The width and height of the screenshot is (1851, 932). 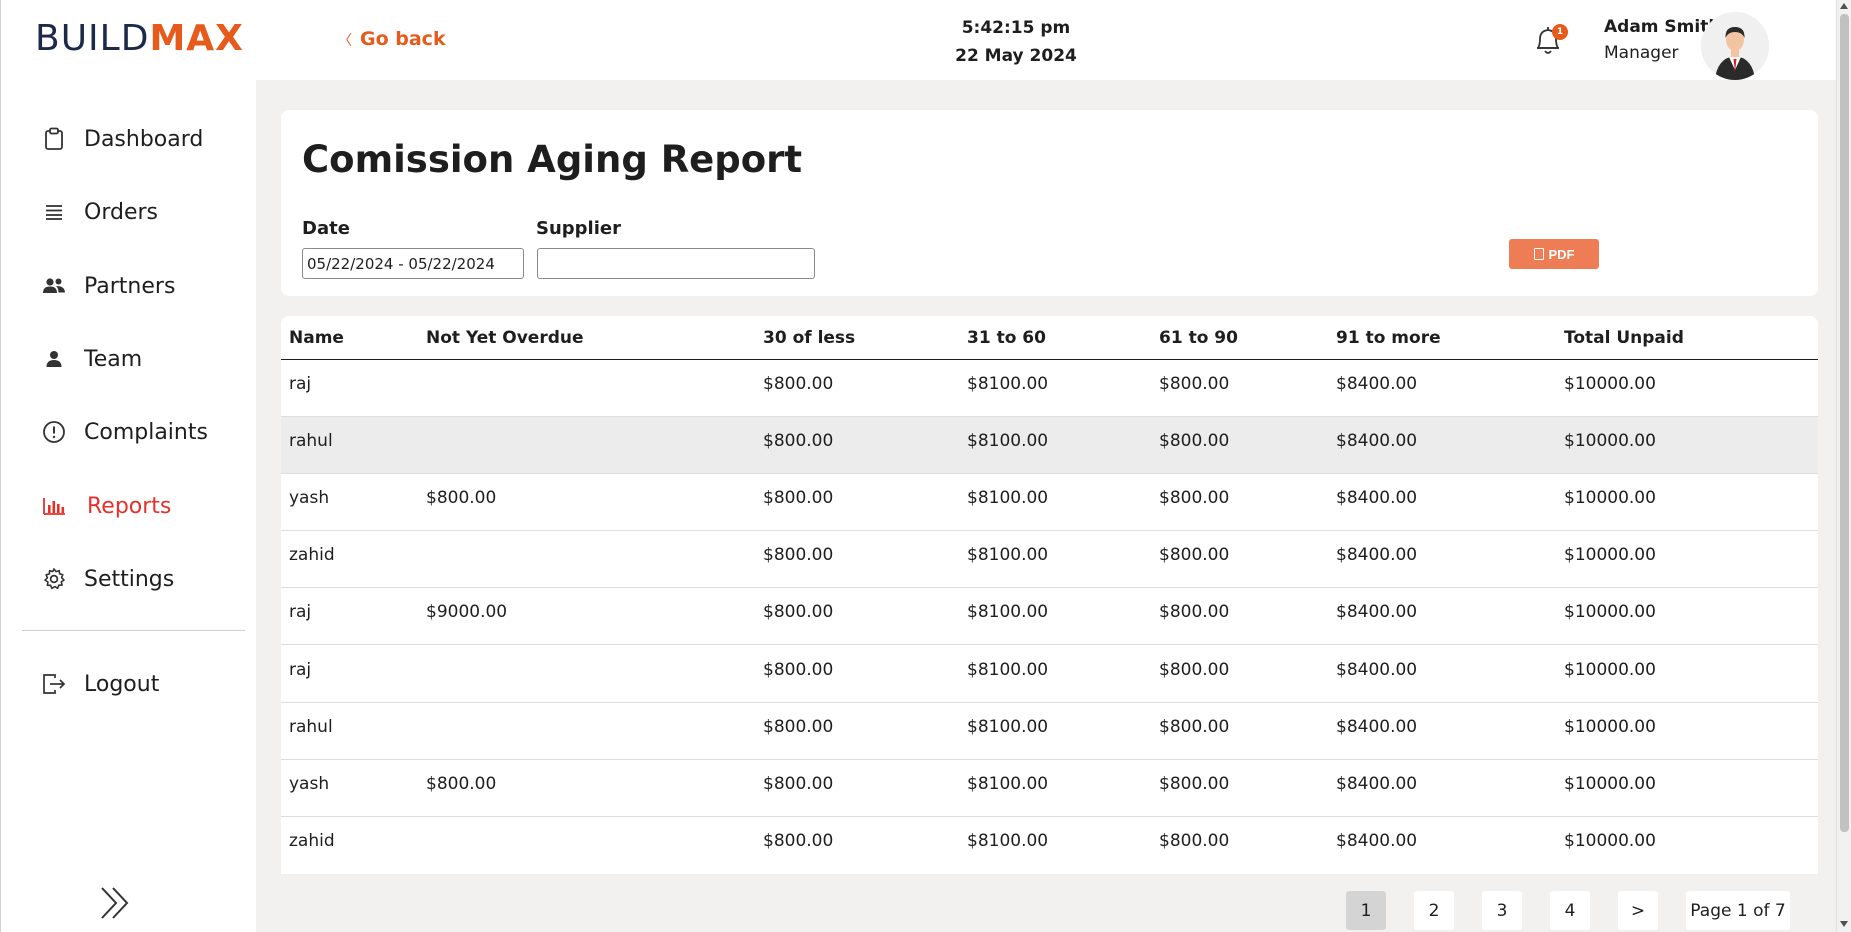 What do you see at coordinates (1502, 910) in the screenshot?
I see `page-button-3: 3` at bounding box center [1502, 910].